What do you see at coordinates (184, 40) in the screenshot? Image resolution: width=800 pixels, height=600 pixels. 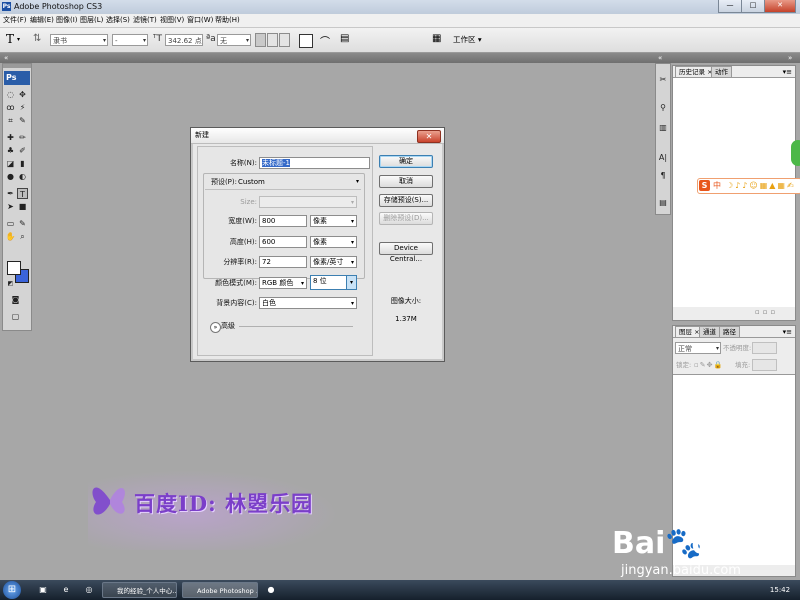 I see `font-size-select: 342.62 点` at bounding box center [184, 40].